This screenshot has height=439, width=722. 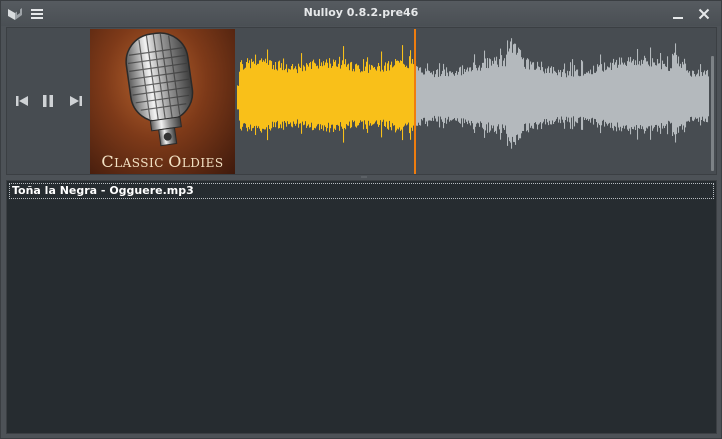 What do you see at coordinates (712, 113) in the screenshot?
I see `vertical-scrollbar` at bounding box center [712, 113].